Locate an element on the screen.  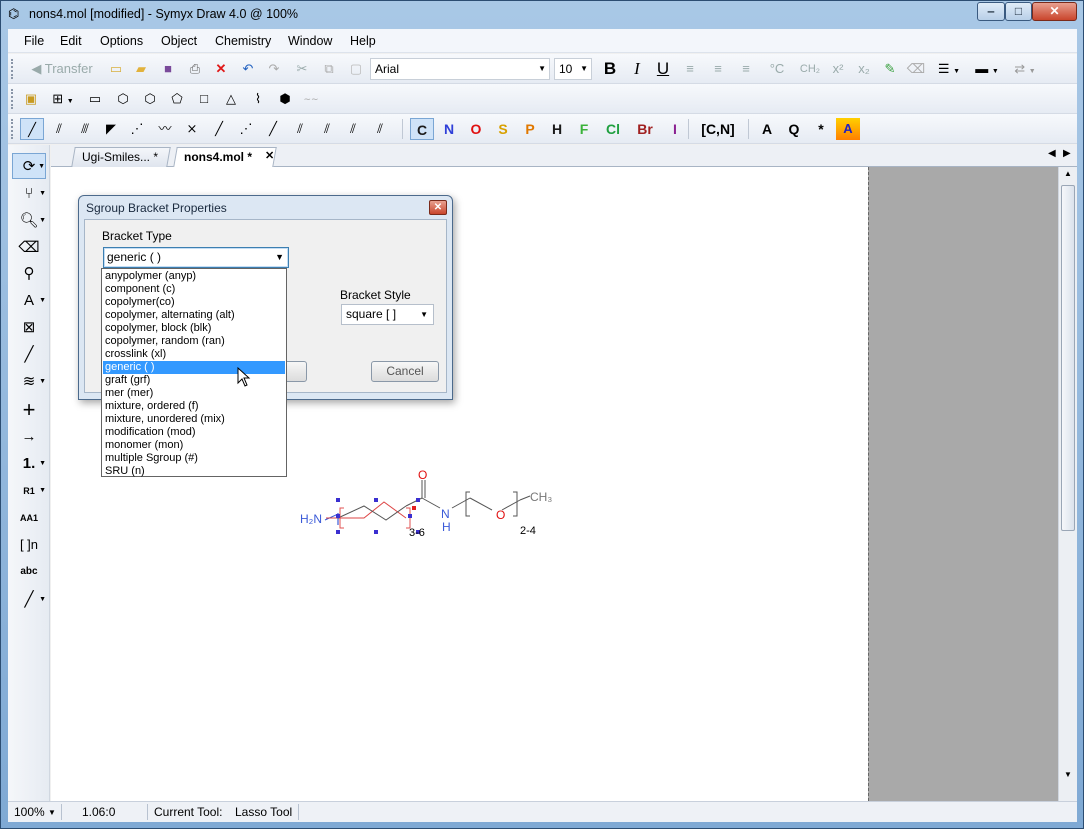
element-p-button: P is located at coordinates (530, 129).